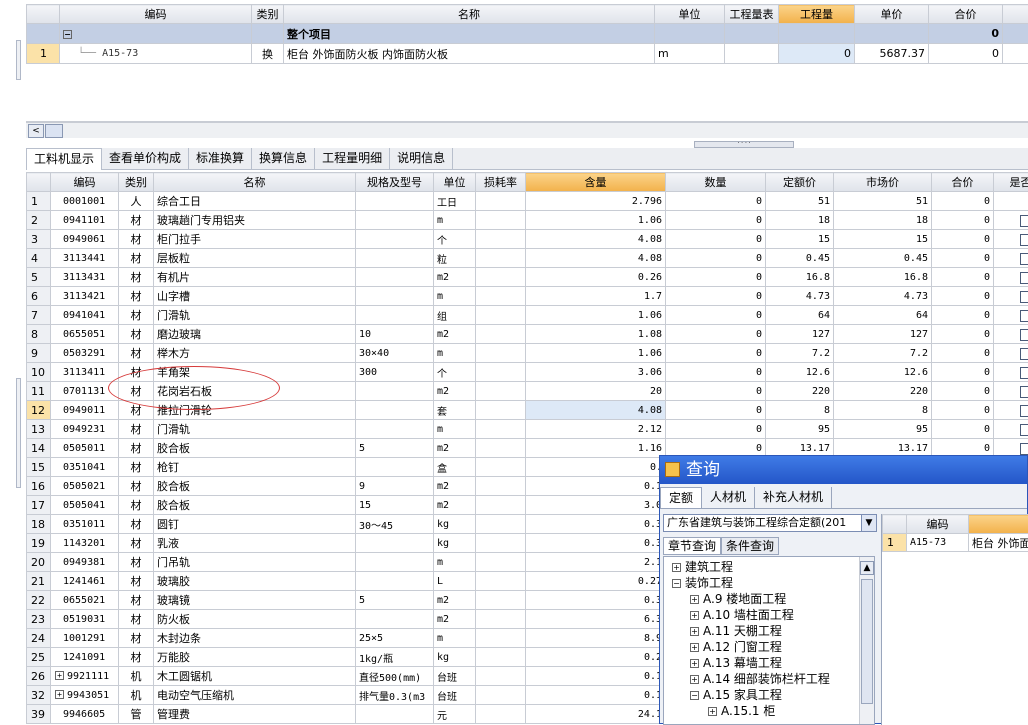 Image resolution: width=1028 pixels, height=725 pixels. I want to click on row-content: 1.08, so click(596, 334).